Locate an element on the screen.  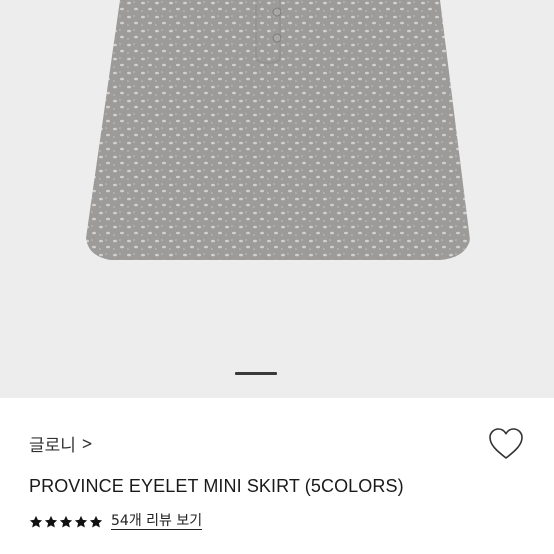
rating-stars is located at coordinates (66, 522).